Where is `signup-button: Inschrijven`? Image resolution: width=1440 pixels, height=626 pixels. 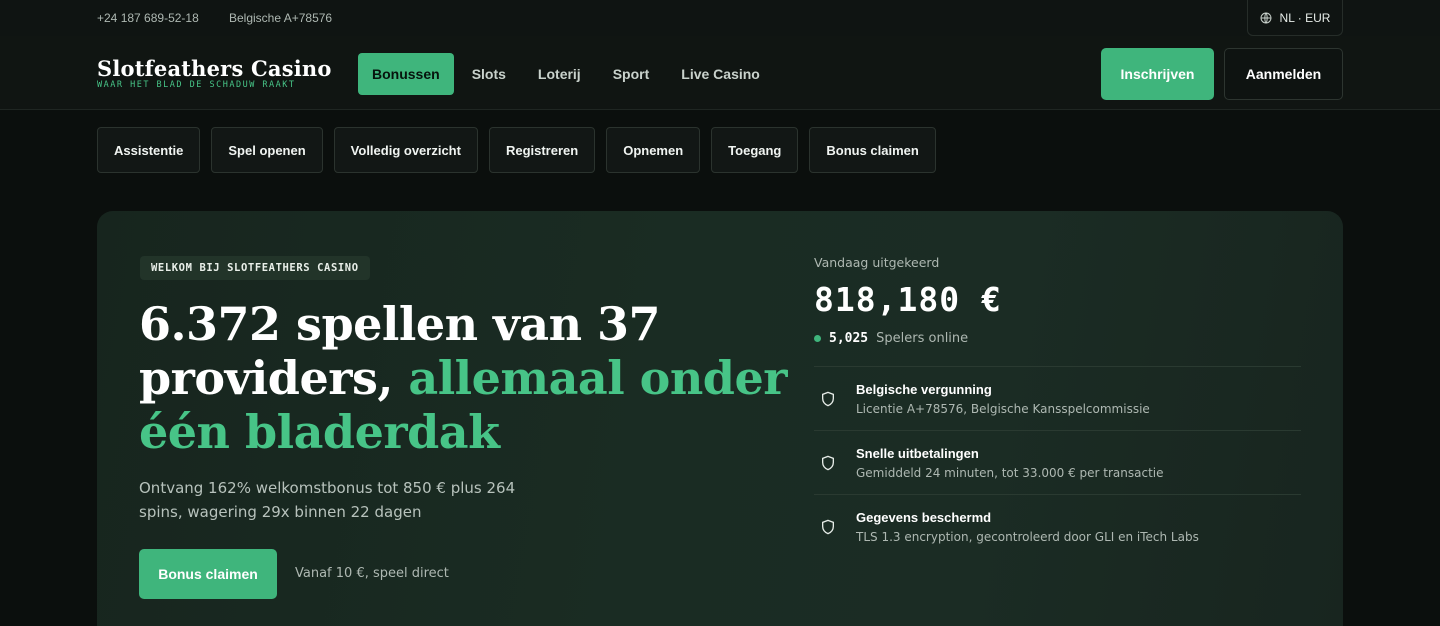 signup-button: Inschrijven is located at coordinates (1157, 74).